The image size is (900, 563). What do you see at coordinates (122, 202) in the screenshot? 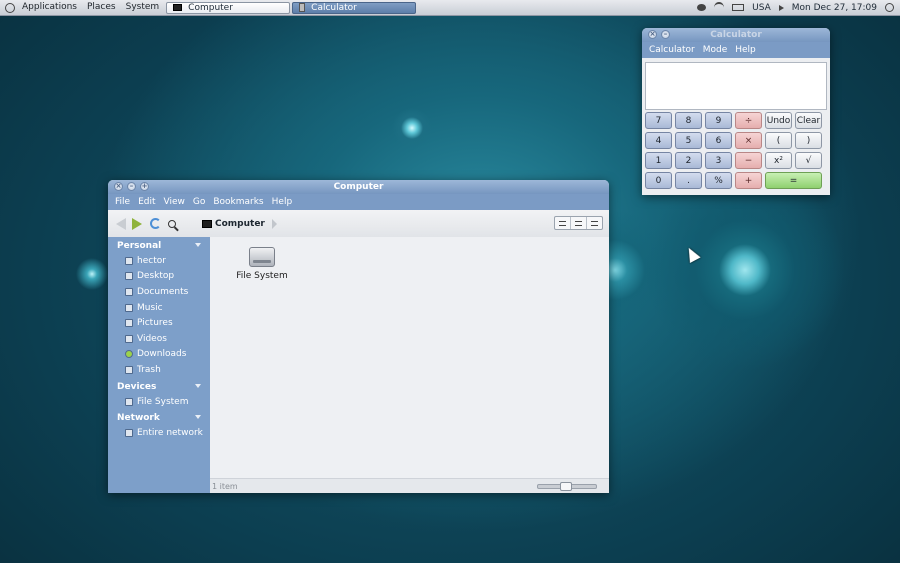
I see `menu-file: File` at bounding box center [122, 202].